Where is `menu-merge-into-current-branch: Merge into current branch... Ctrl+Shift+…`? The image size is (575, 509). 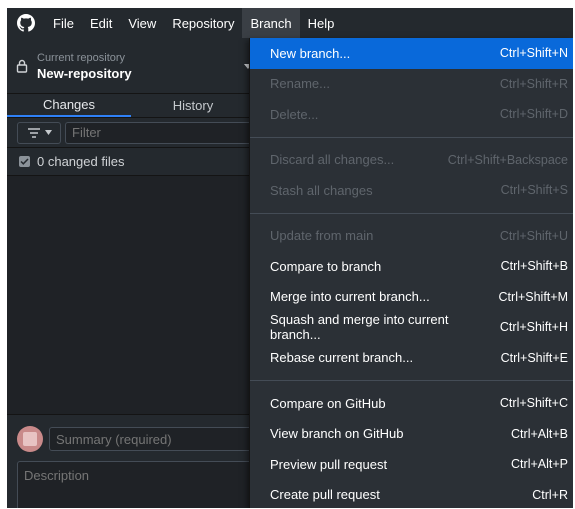 menu-merge-into-current-branch: Merge into current branch... Ctrl+Shift+… is located at coordinates (411, 297).